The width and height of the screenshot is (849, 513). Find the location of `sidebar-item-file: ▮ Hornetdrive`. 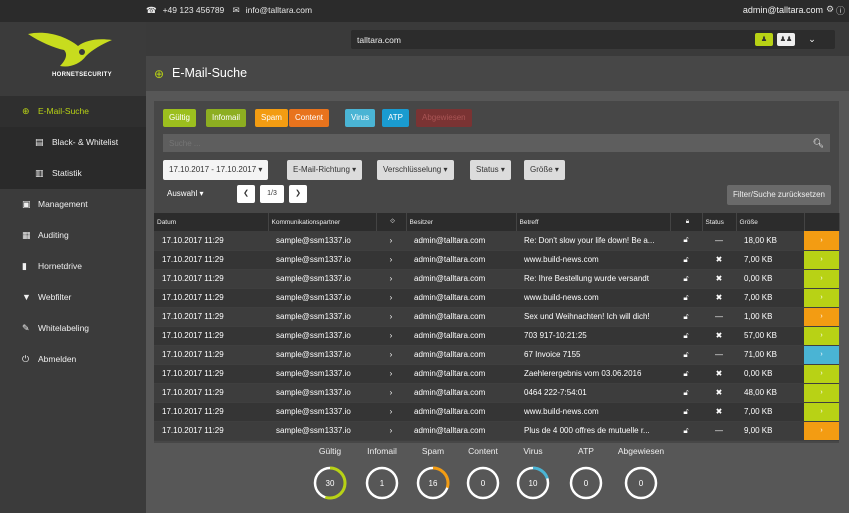

sidebar-item-file: ▮ Hornetdrive is located at coordinates (73, 266).